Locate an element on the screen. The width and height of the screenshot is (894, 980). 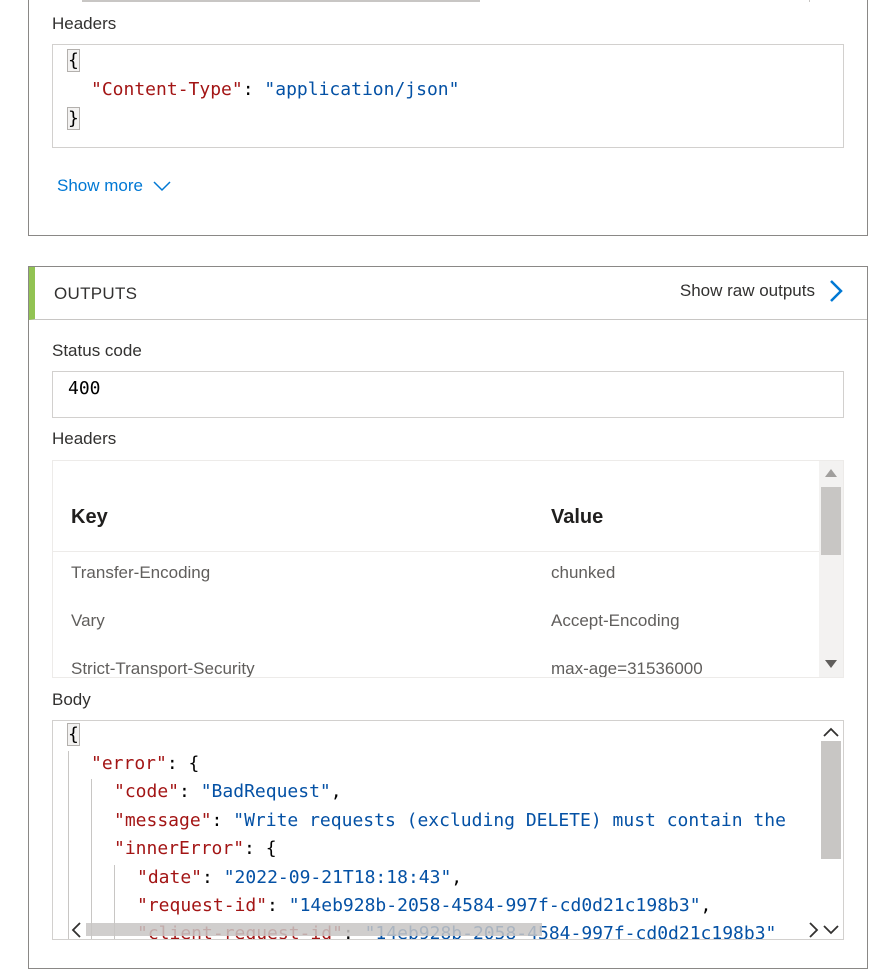
body-horizontal-thumb is located at coordinates (314, 929).